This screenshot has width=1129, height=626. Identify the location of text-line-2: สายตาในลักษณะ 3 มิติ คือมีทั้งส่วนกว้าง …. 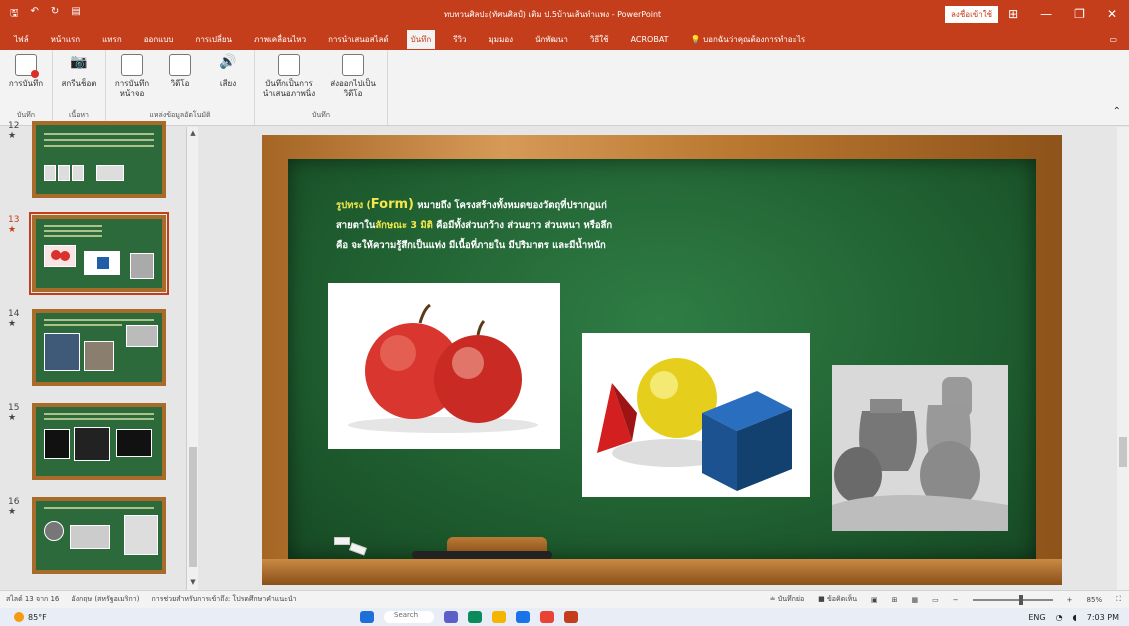
(546, 226).